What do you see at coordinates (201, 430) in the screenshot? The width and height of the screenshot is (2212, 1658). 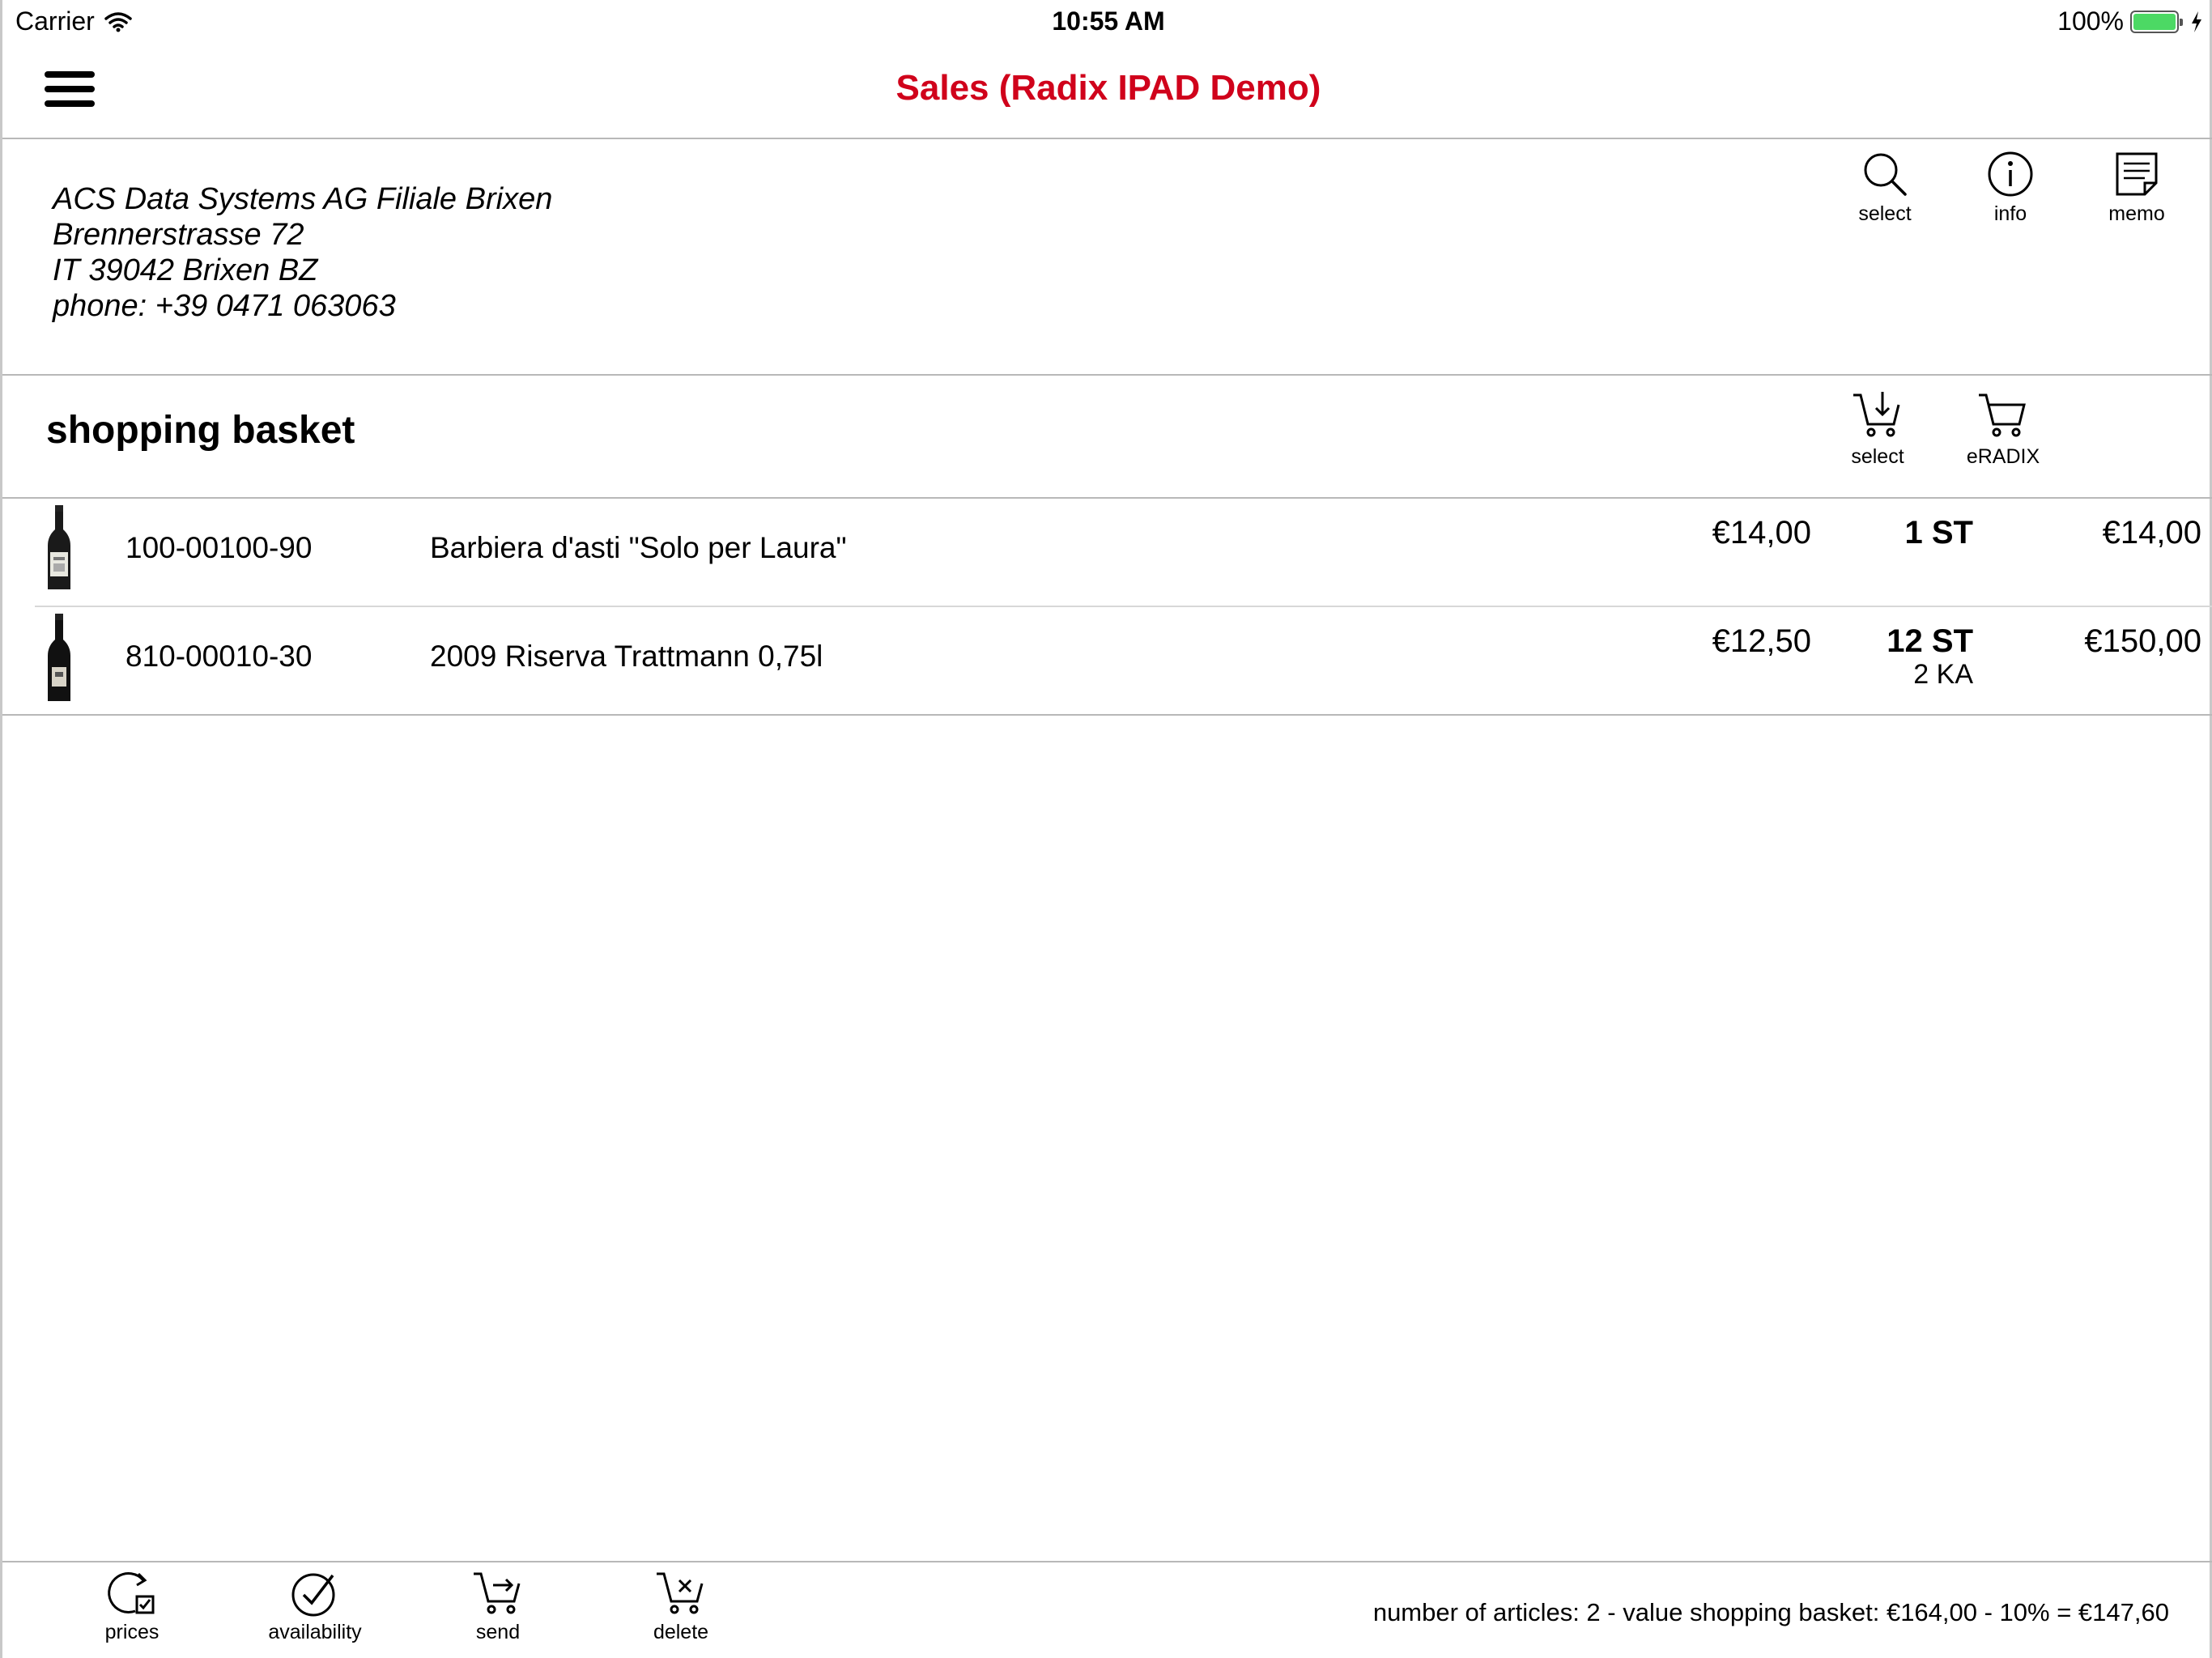 I see `basket-title: shopping basket` at bounding box center [201, 430].